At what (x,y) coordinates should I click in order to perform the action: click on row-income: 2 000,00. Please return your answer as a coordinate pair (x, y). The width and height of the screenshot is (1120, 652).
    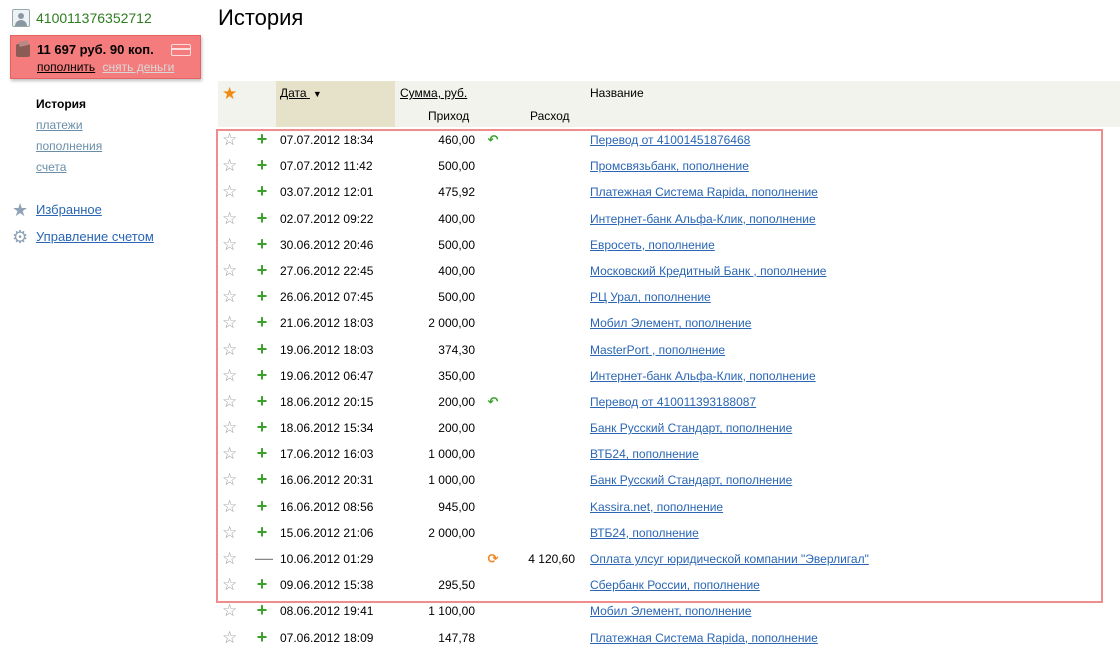
    Looking at the image, I should click on (451, 323).